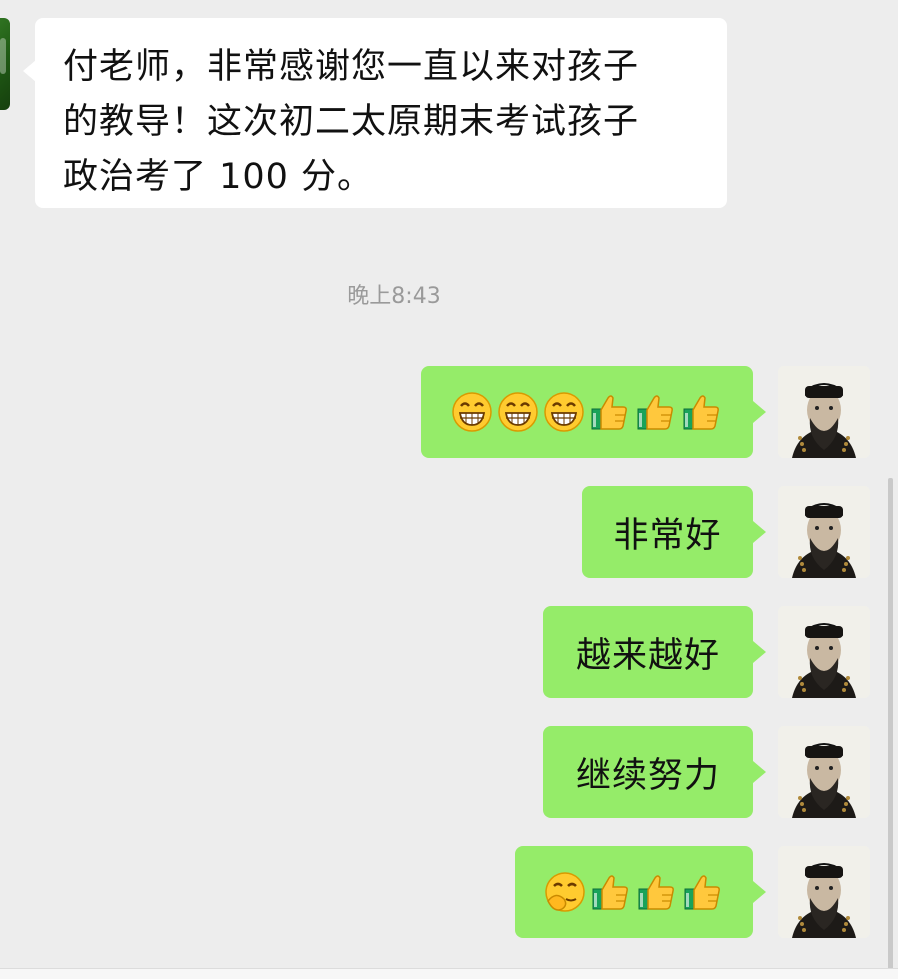  I want to click on outgoing-message-bubble: 非常好, so click(674, 532).